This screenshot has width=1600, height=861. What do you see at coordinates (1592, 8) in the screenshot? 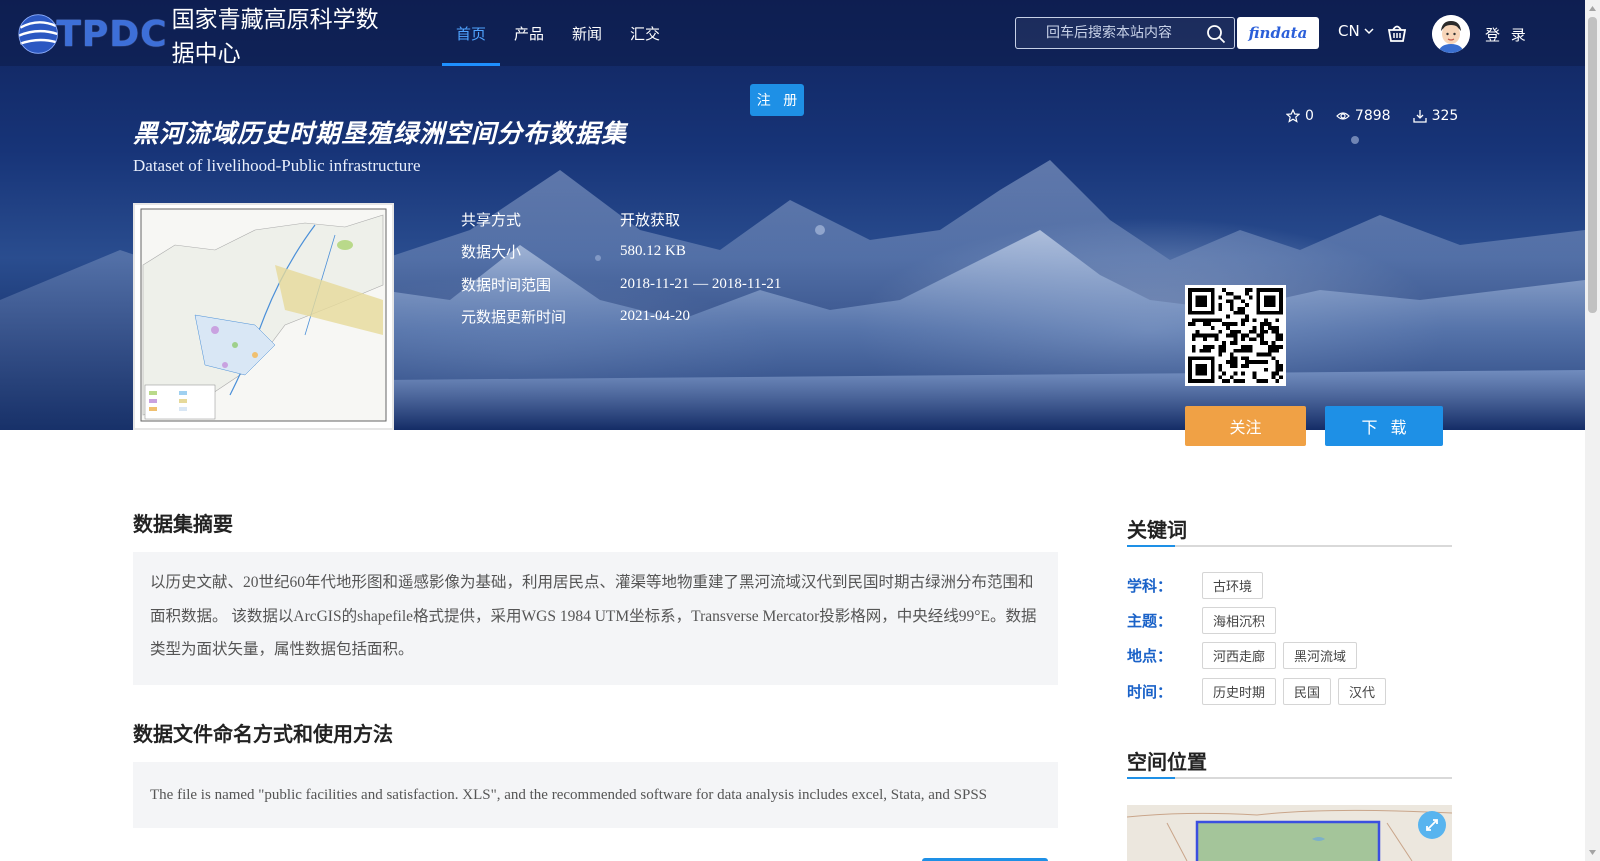
I see `scroll-up-icon` at bounding box center [1592, 8].